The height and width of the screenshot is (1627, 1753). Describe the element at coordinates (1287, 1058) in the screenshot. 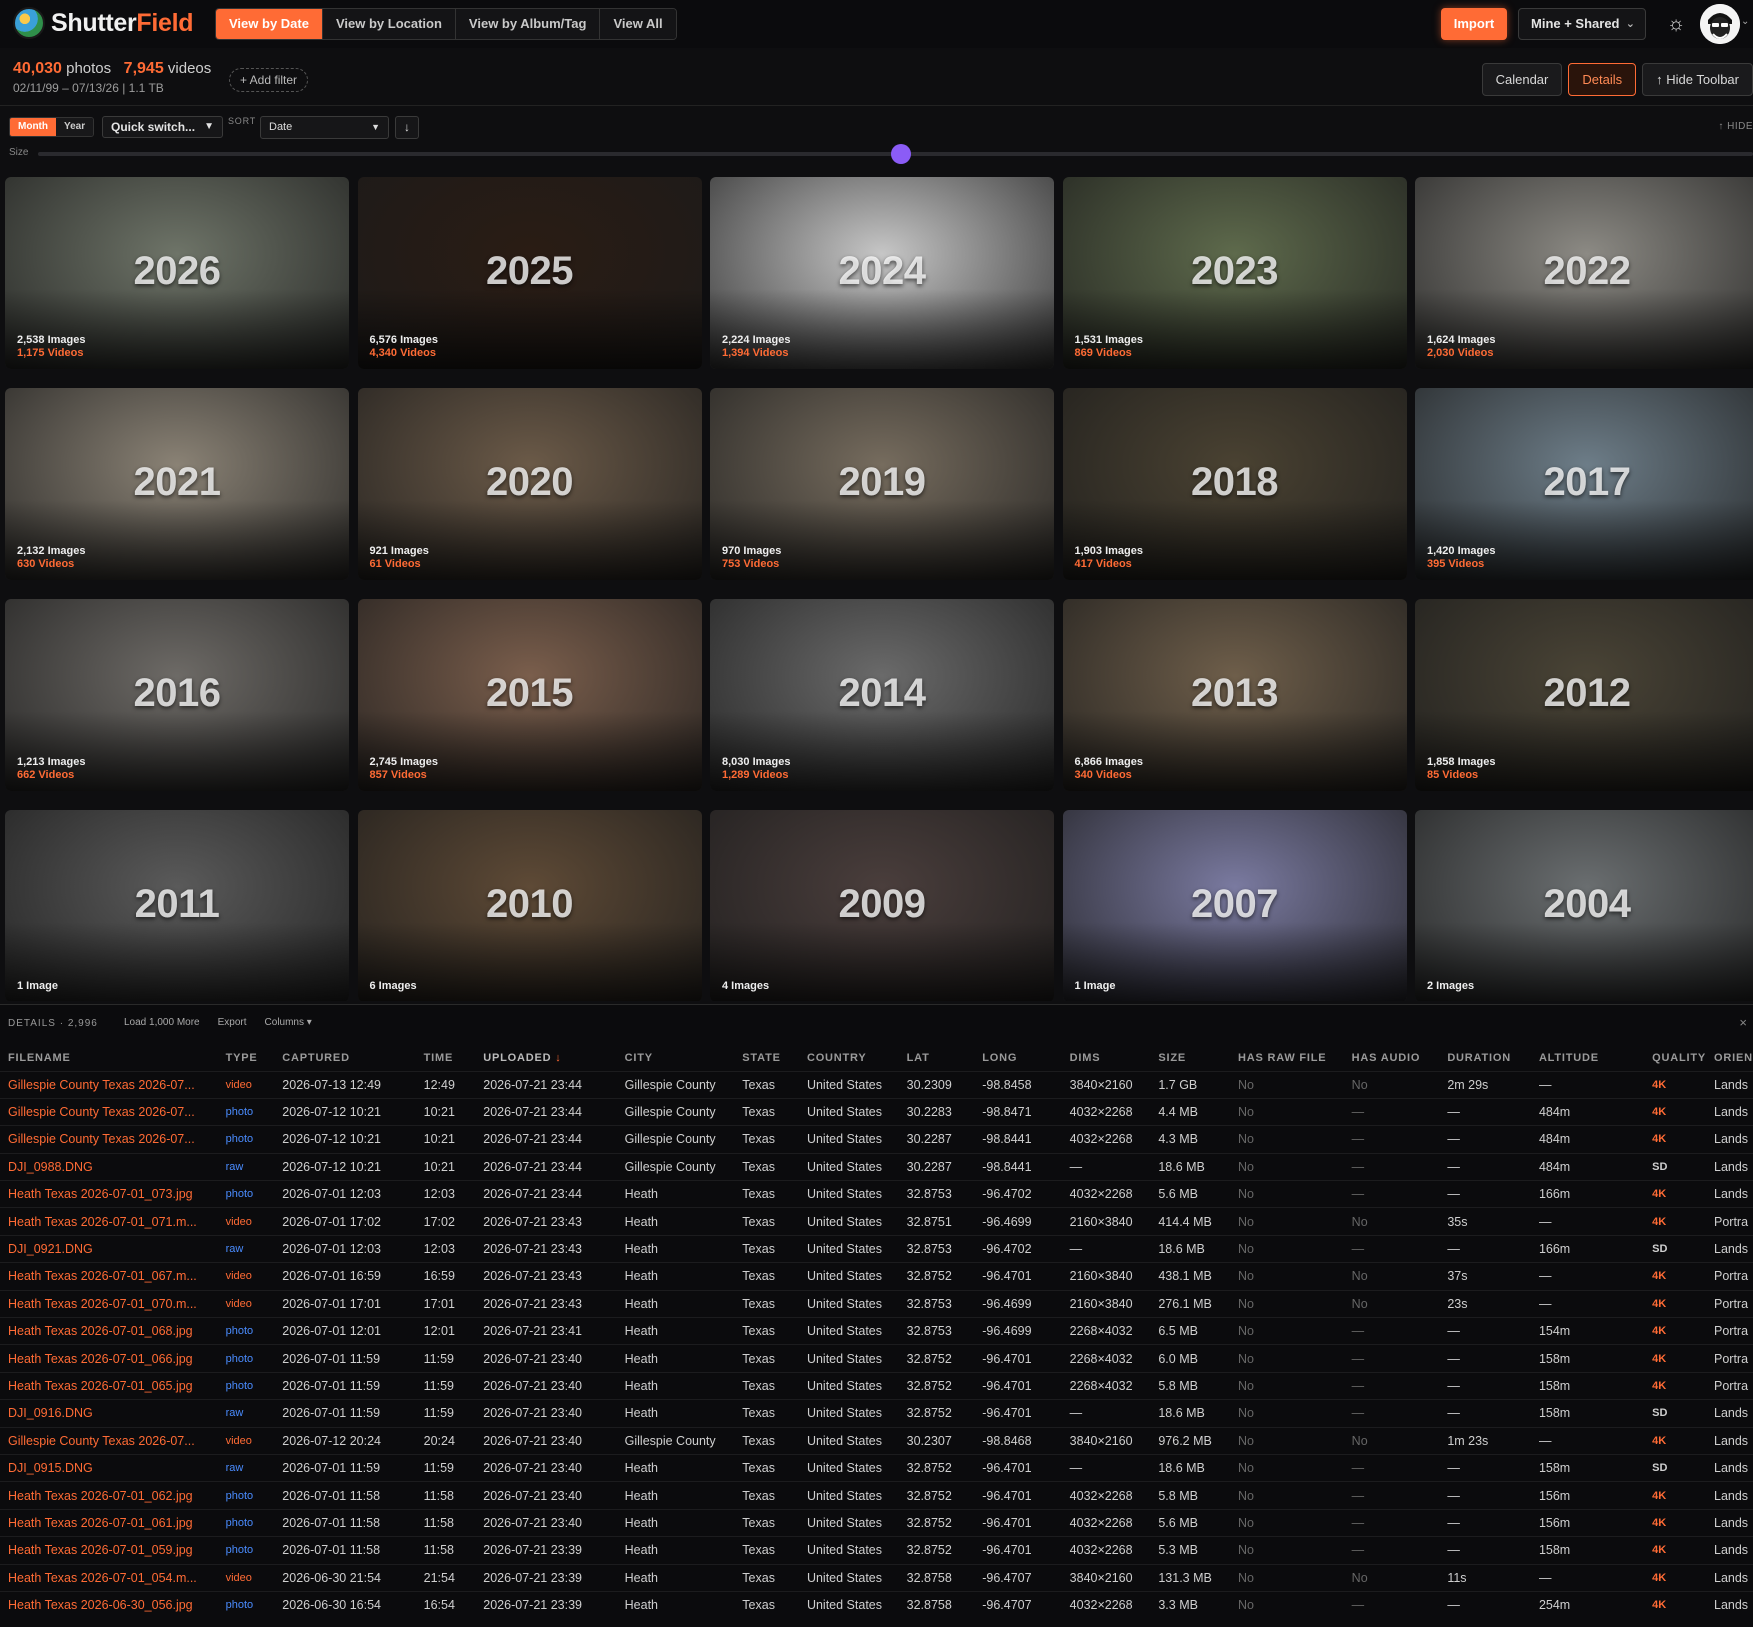

I see `column-header-has-raw-file: HAS RAW FILE` at that location.